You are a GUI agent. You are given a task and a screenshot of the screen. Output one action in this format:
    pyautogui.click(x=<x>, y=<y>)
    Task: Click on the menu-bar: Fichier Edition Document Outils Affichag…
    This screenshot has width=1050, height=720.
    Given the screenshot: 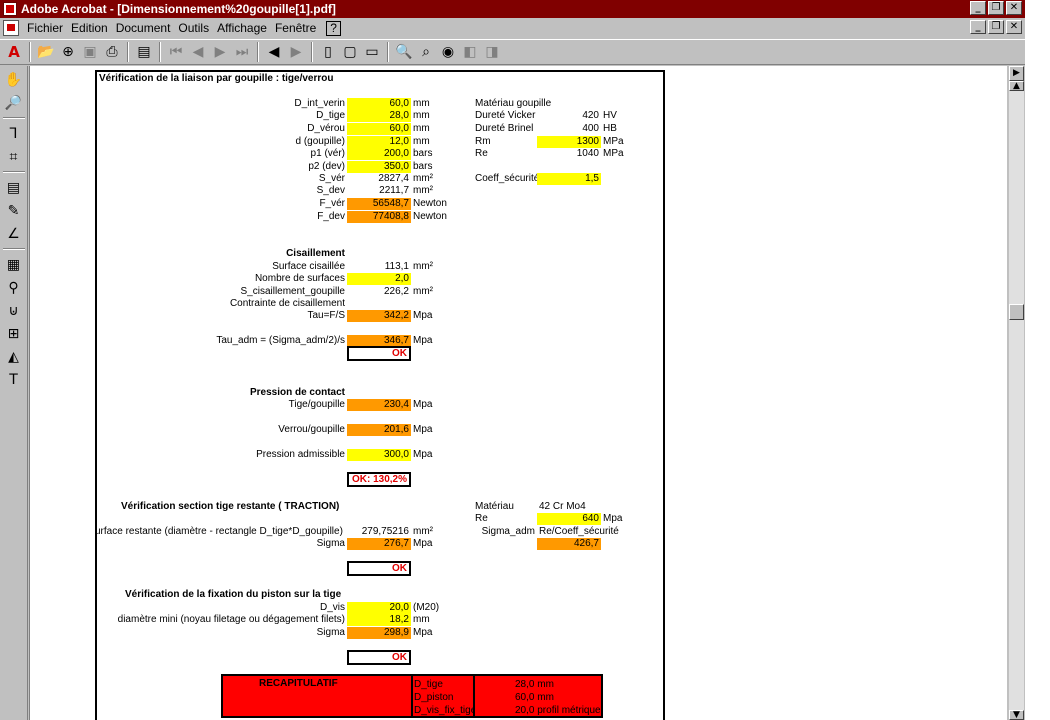 What is the action you would take?
    pyautogui.click(x=513, y=28)
    